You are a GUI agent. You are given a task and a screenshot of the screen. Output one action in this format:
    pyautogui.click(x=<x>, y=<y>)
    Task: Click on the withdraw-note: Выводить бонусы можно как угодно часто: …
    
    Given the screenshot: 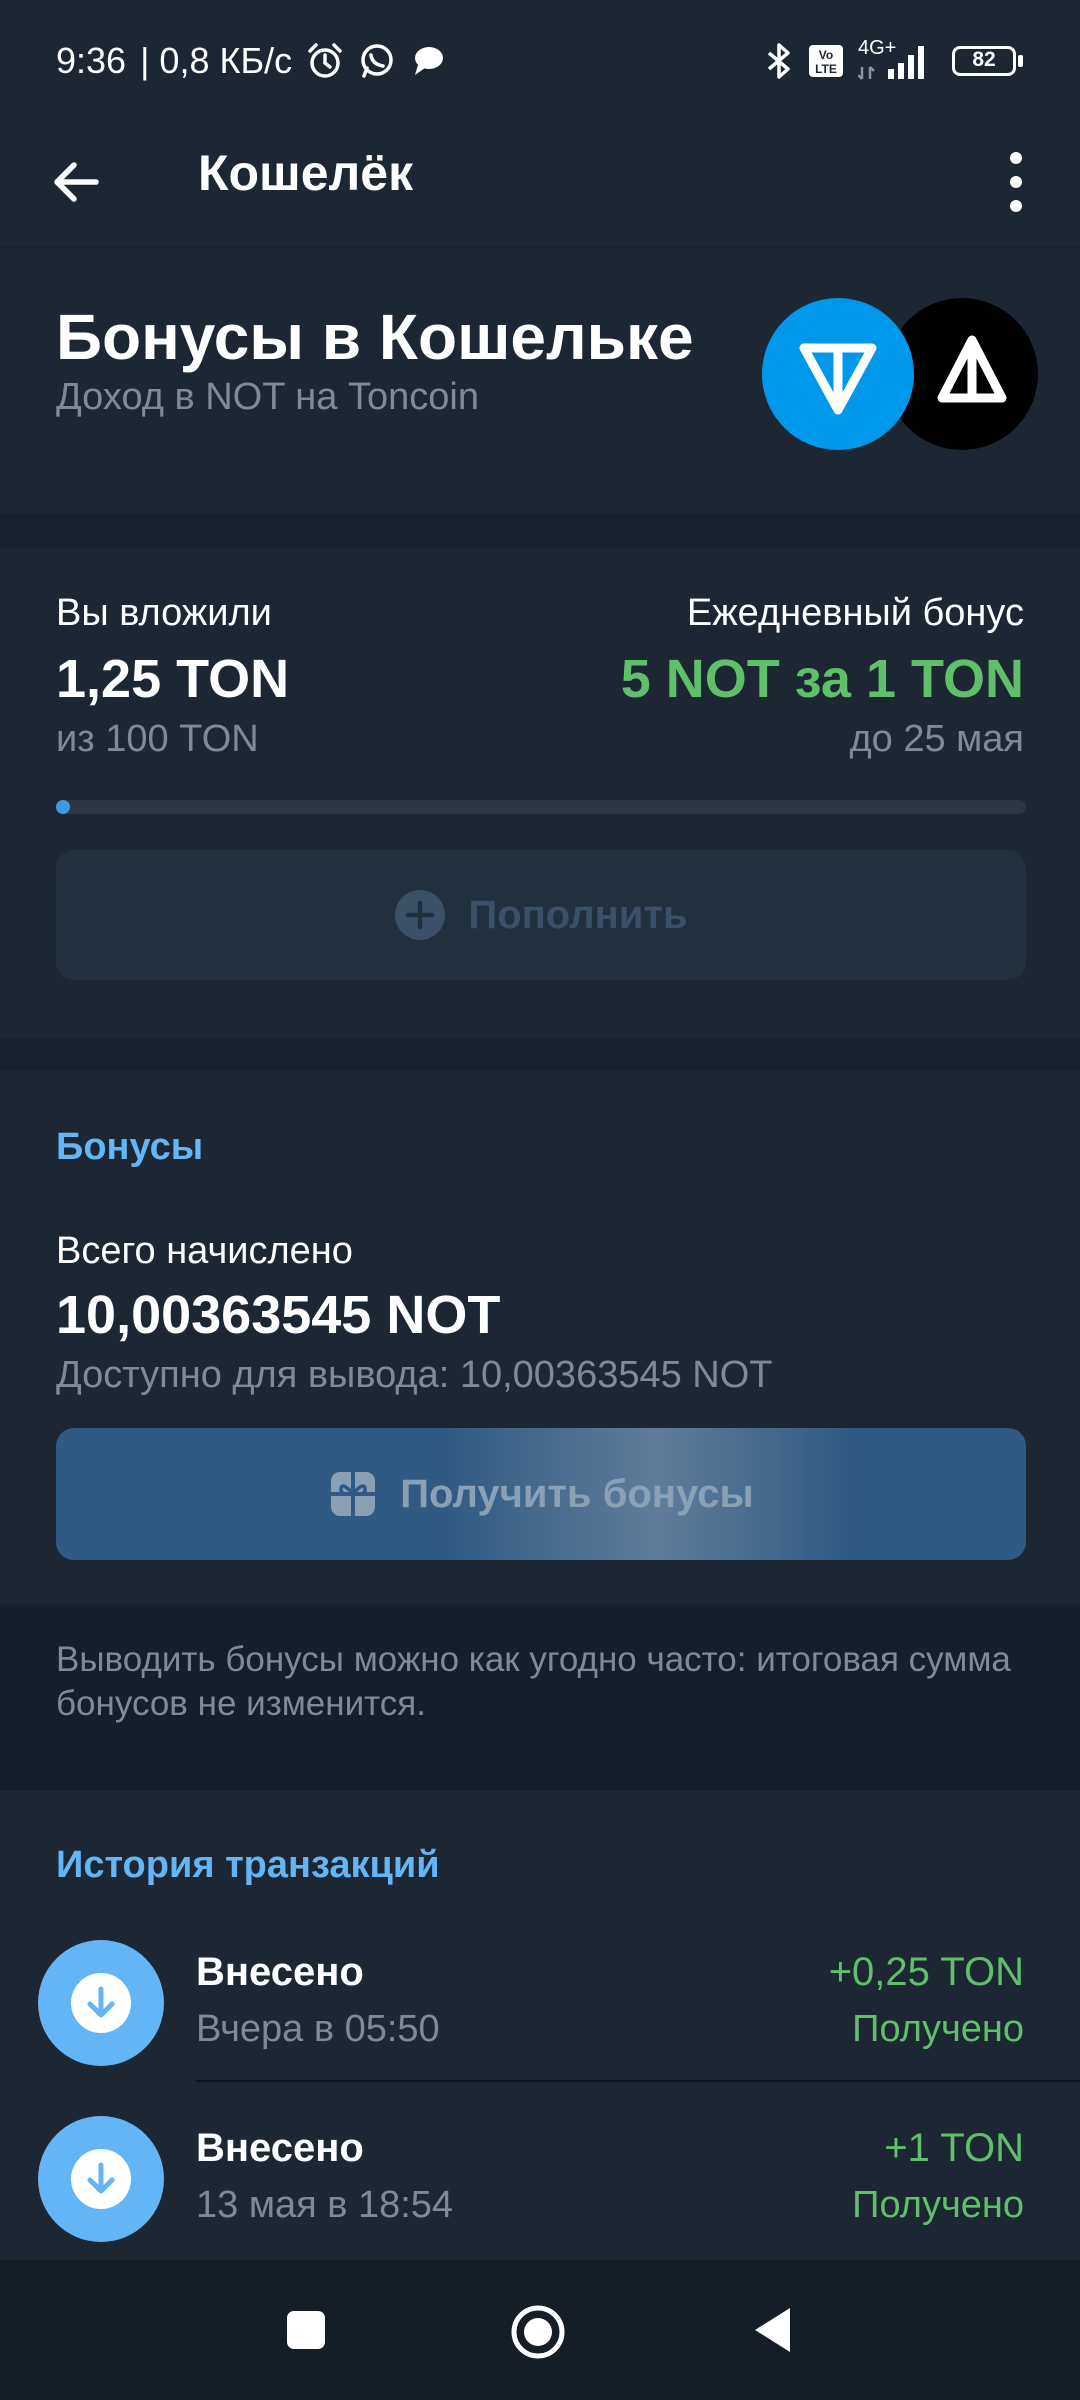 What is the action you would take?
    pyautogui.click(x=540, y=1699)
    